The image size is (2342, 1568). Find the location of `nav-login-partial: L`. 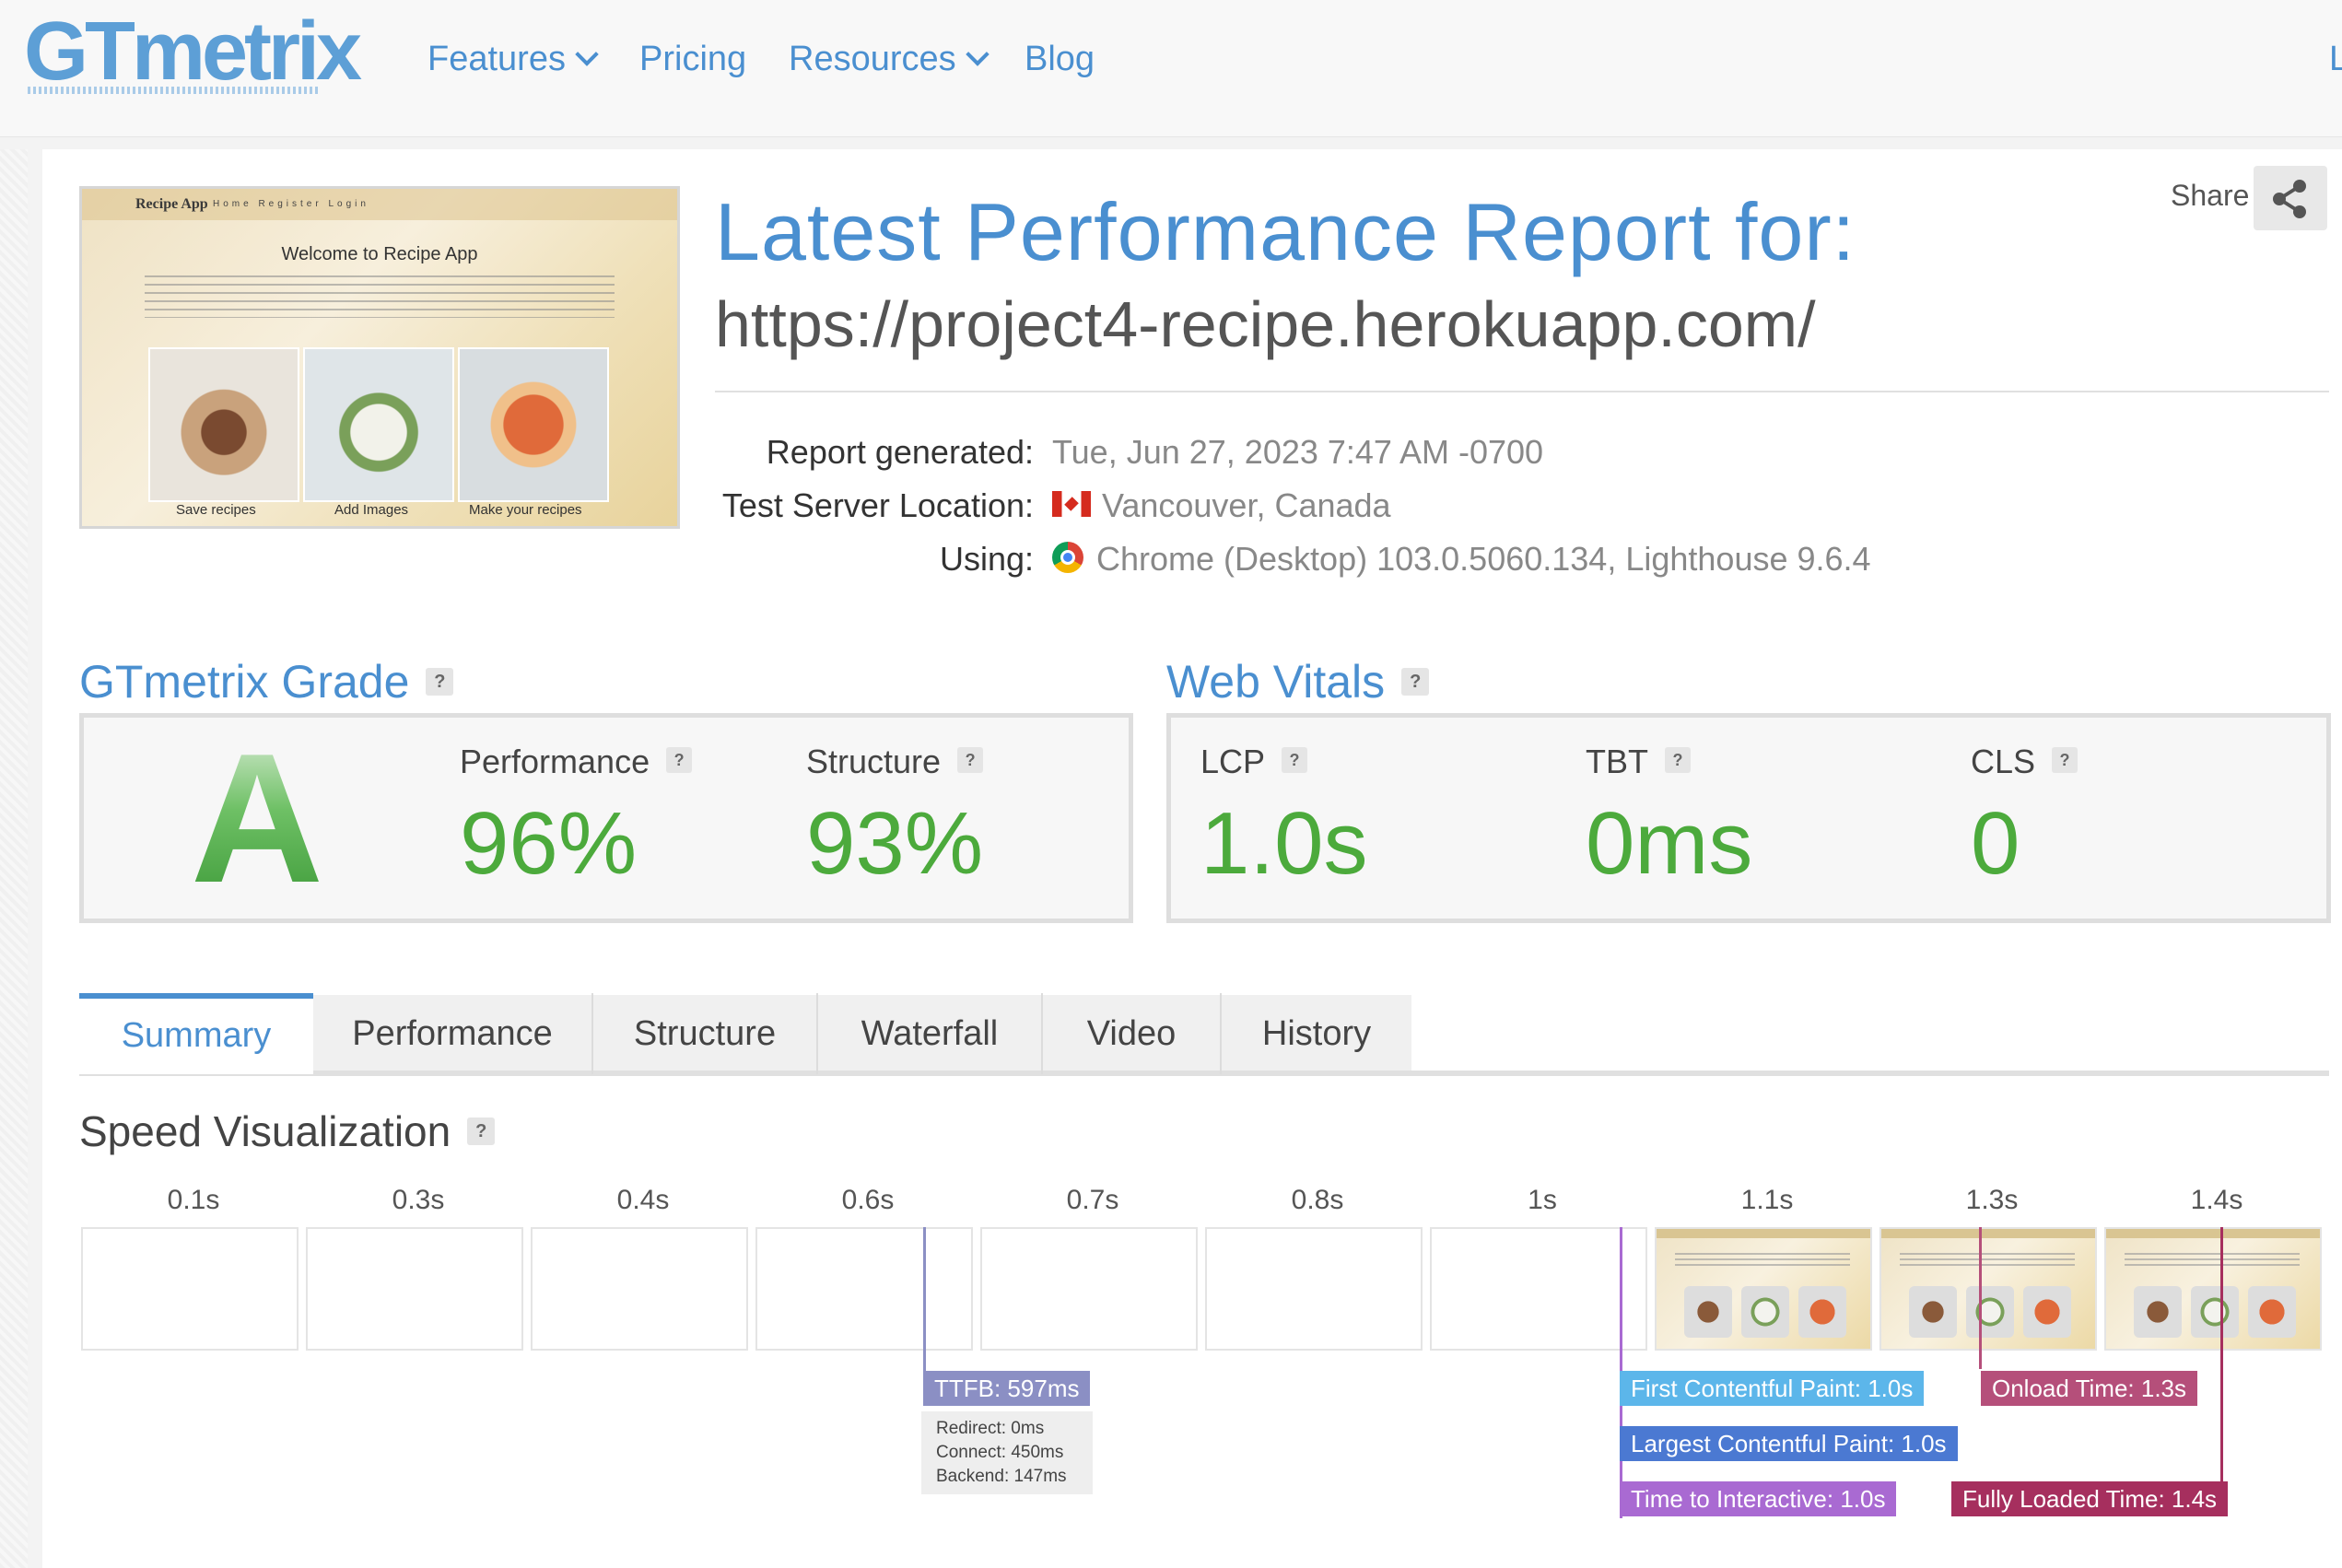

nav-login-partial: L is located at coordinates (2335, 59).